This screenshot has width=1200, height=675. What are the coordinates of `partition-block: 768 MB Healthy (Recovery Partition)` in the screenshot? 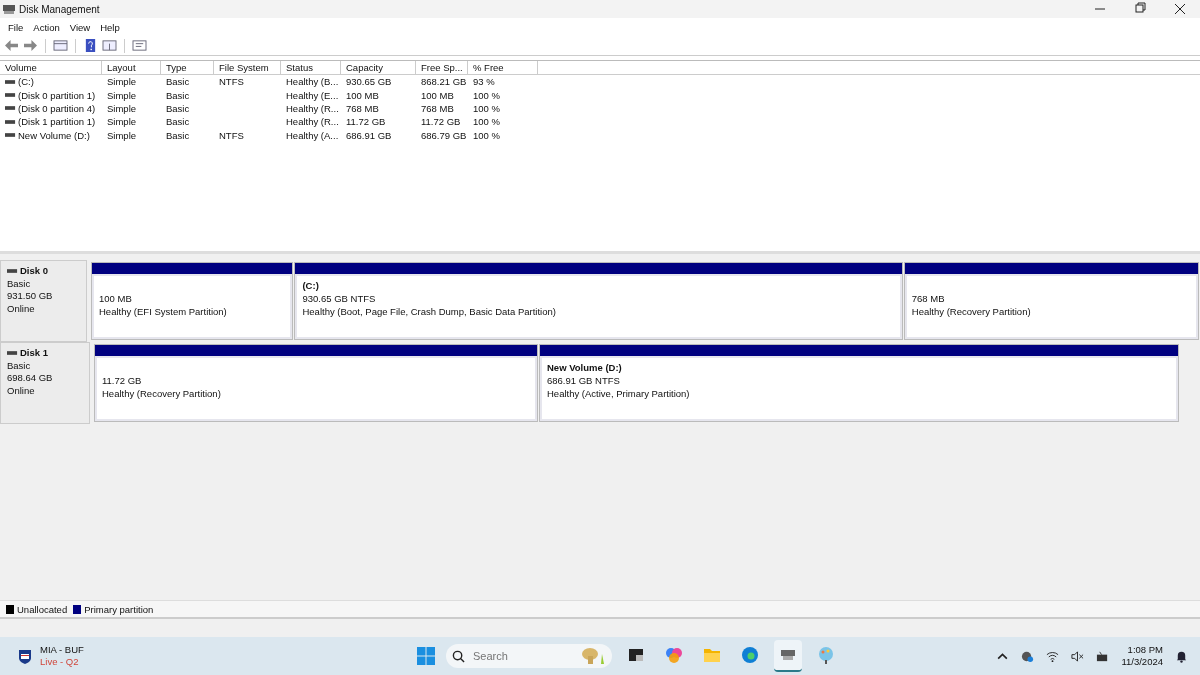 It's located at (1051, 301).